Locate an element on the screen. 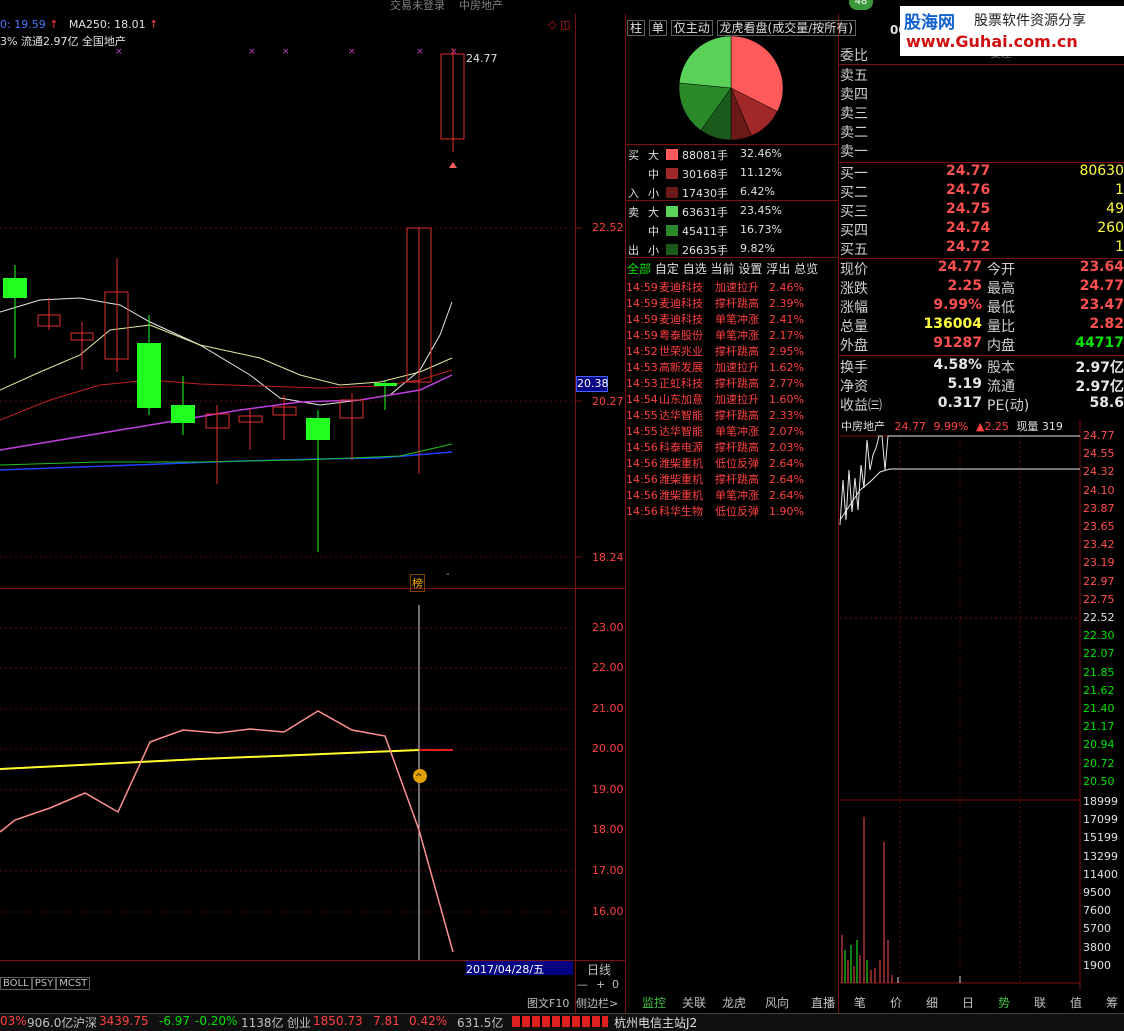 Image resolution: width=1124 pixels, height=1031 pixels. right-tab: 龙虎 is located at coordinates (734, 1003).